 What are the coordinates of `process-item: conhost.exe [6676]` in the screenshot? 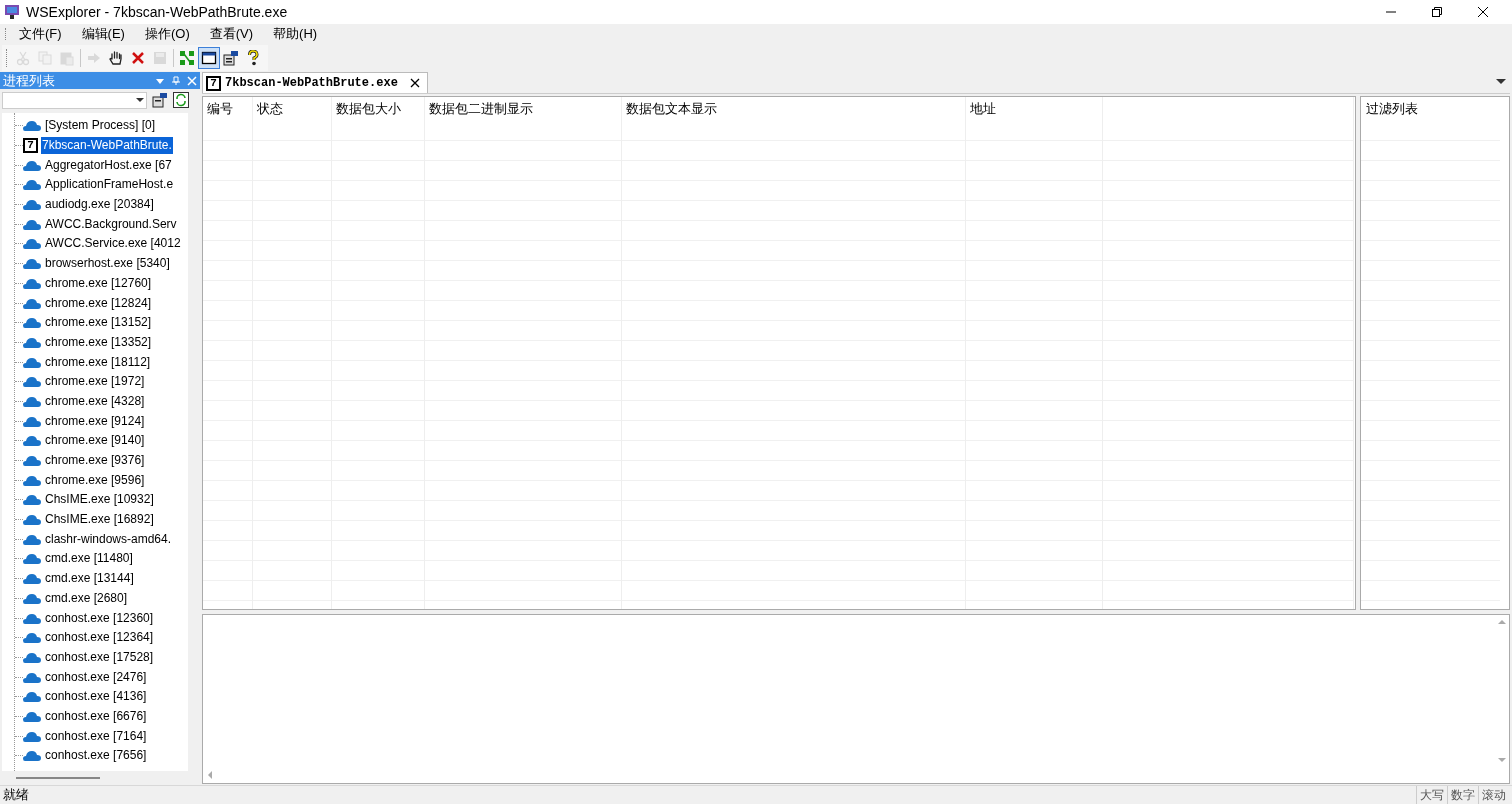 It's located at (96, 716).